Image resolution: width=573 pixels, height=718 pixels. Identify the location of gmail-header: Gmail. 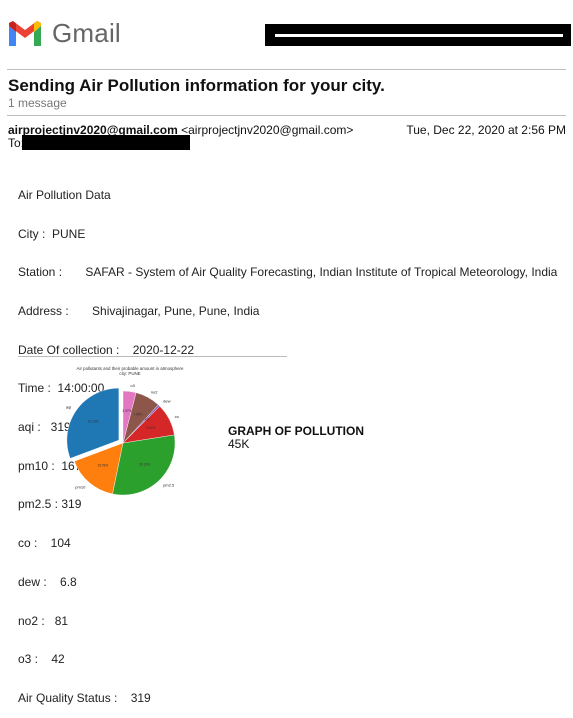
(286, 35).